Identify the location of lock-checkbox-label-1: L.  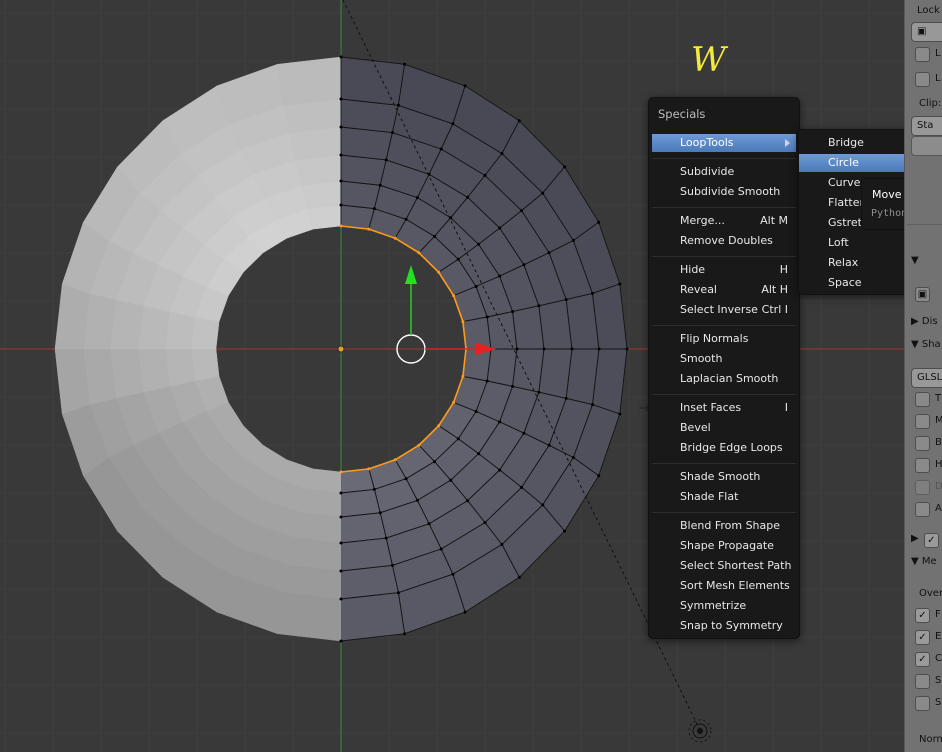
(938, 53).